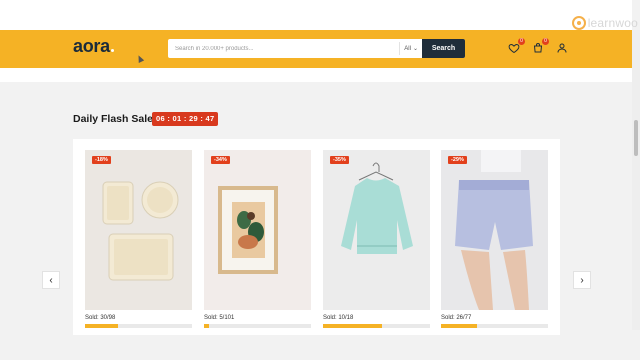 The height and width of the screenshot is (360, 640). What do you see at coordinates (338, 318) in the screenshot?
I see `sold-count: Sold: 10/18` at bounding box center [338, 318].